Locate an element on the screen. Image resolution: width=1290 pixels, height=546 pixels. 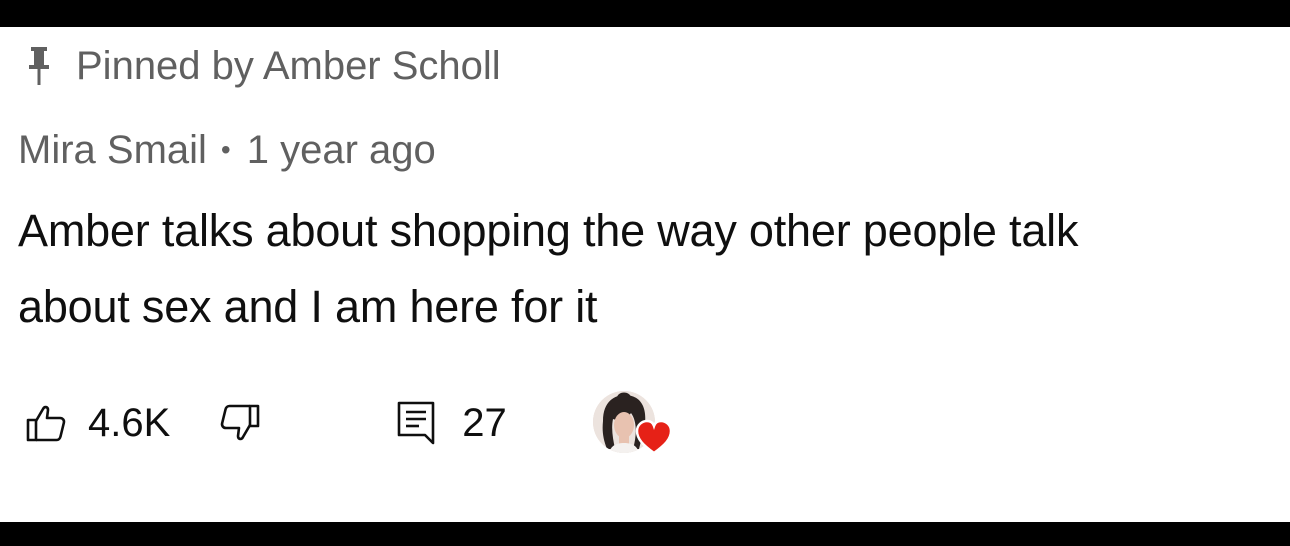
reply-count: 27 is located at coordinates (484, 423).